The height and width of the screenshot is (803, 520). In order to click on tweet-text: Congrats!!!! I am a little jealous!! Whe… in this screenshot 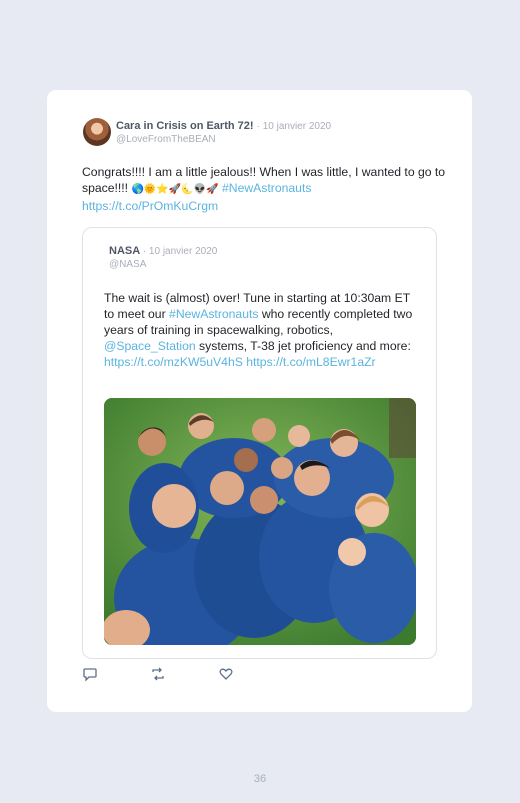, I will do `click(264, 189)`.